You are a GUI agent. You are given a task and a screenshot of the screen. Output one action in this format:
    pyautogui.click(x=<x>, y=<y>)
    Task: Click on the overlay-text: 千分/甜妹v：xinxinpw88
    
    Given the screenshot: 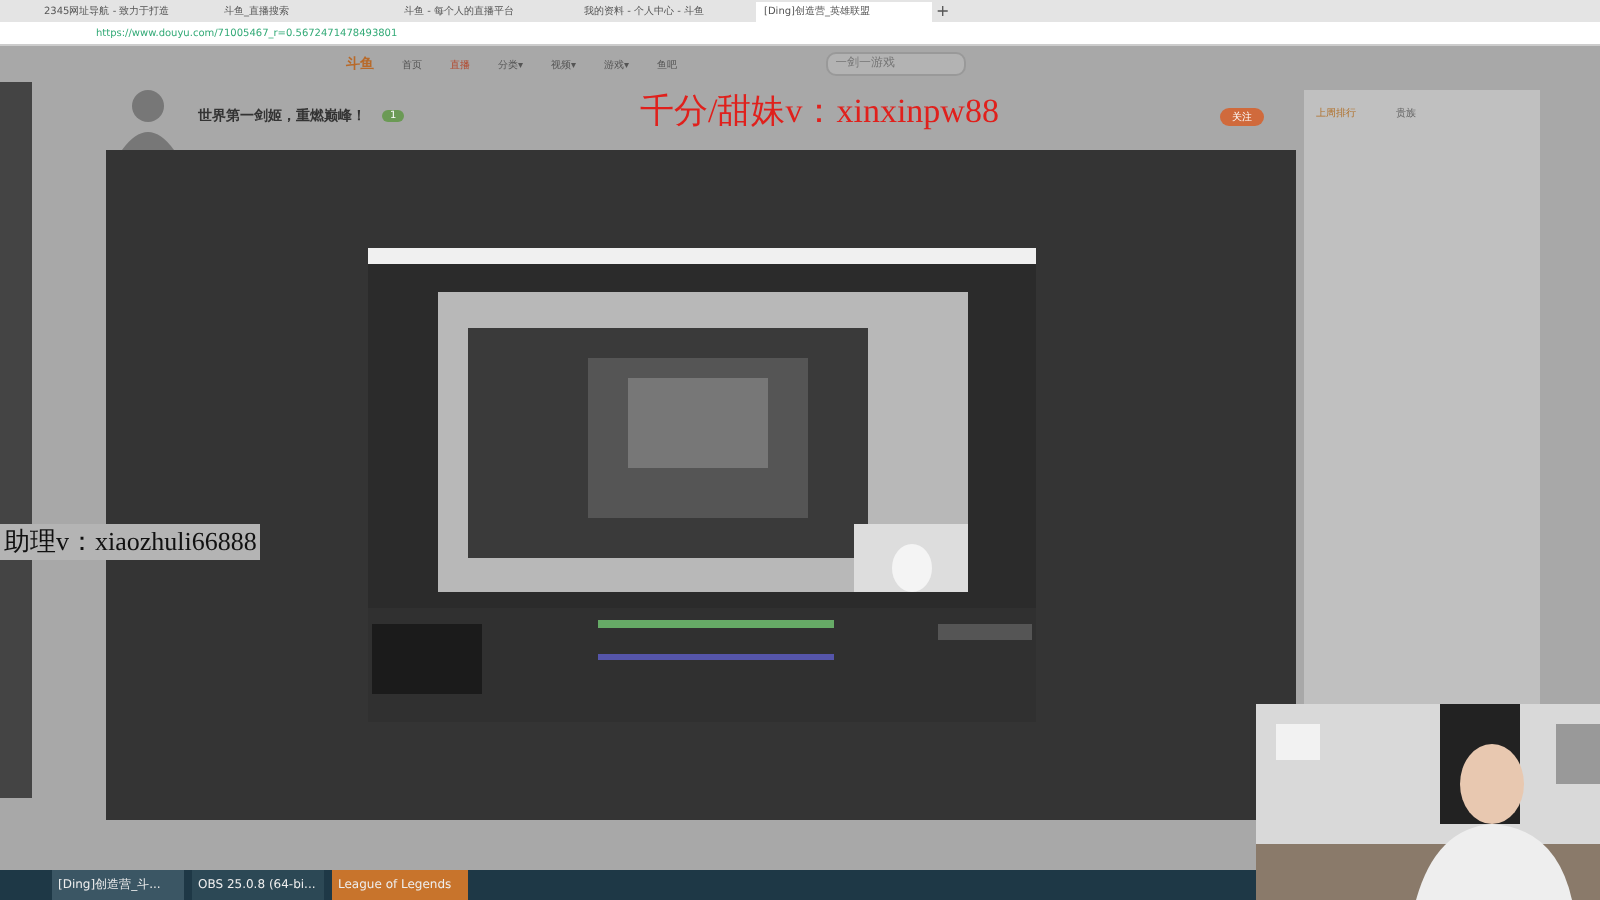 What is the action you would take?
    pyautogui.click(x=819, y=112)
    